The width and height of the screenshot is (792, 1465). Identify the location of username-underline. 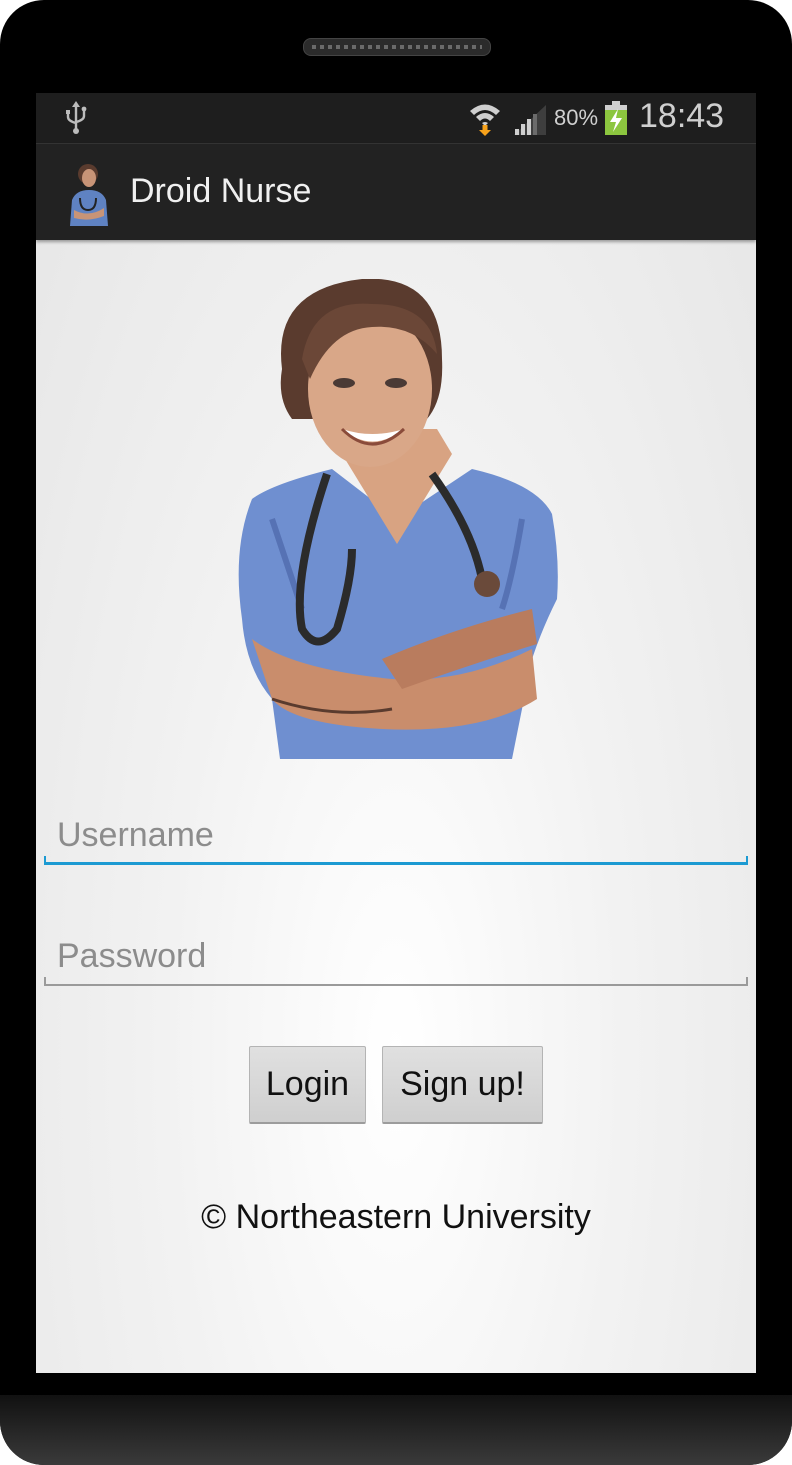
(396, 863).